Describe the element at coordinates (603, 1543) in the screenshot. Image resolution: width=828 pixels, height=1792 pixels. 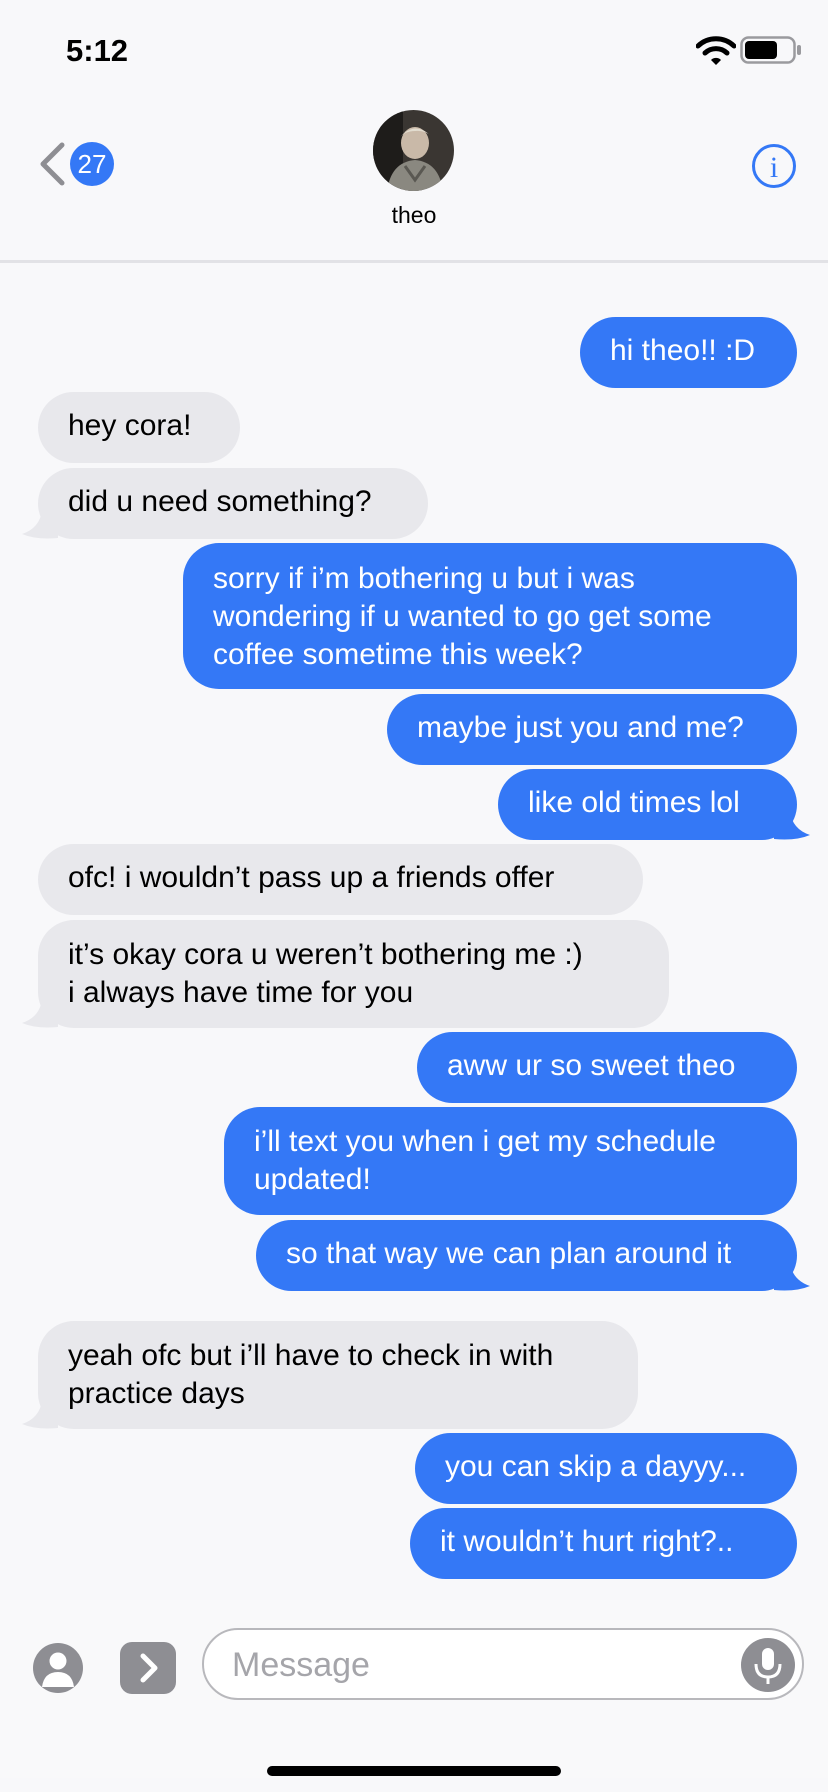
I see `message-bubble-sent: it wouldn’t hurt right?..` at that location.